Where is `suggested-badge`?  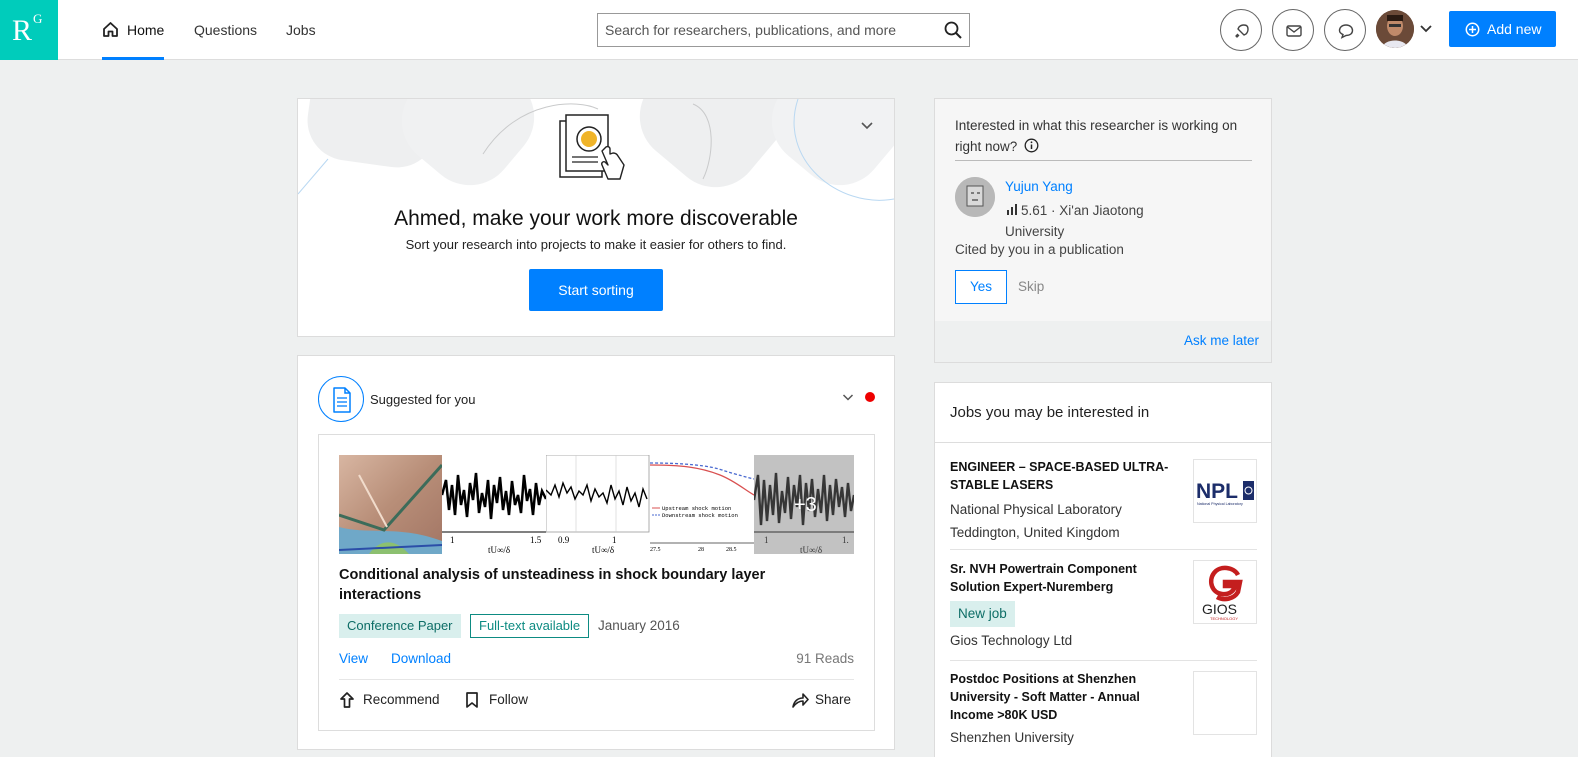
suggested-badge is located at coordinates (341, 399).